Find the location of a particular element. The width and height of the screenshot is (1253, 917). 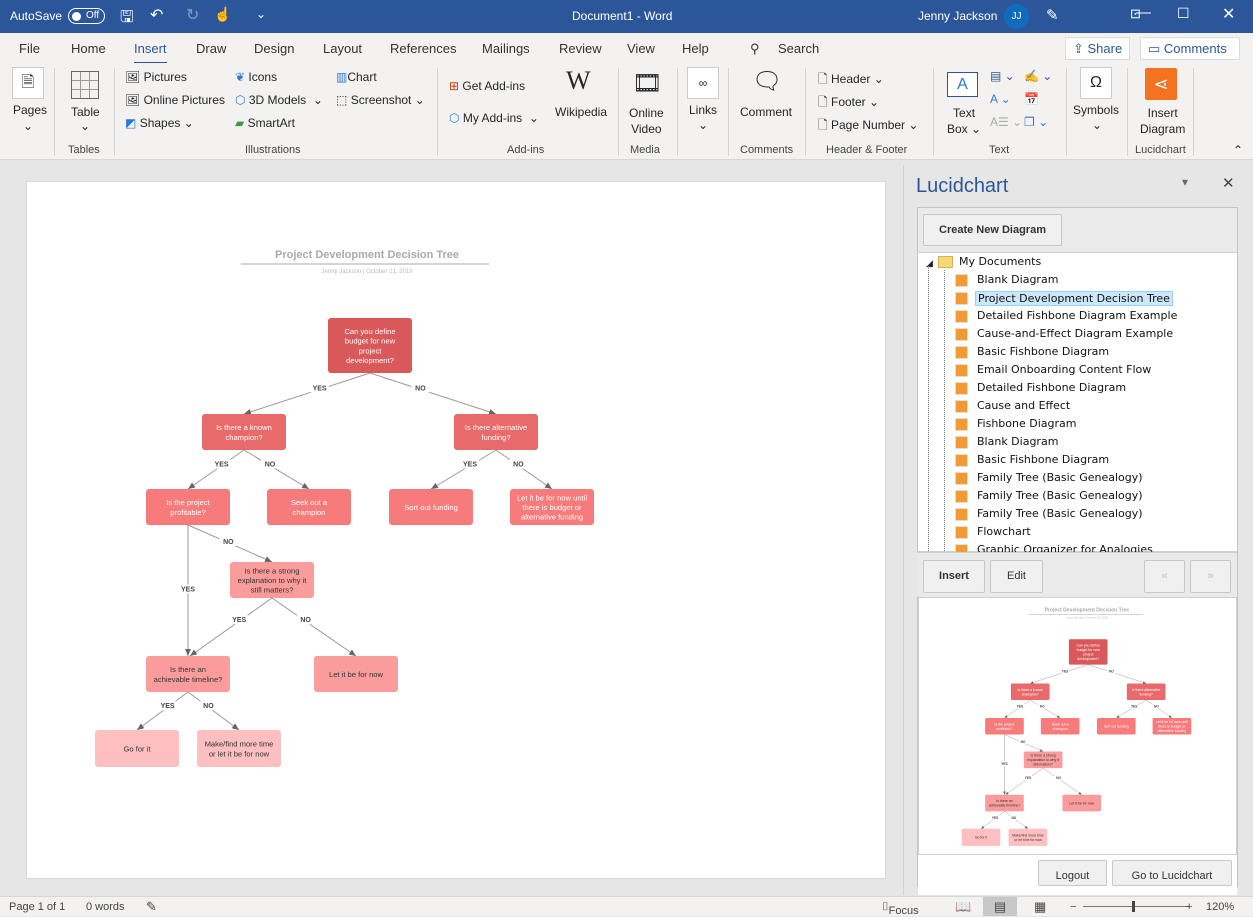

share-button: ⇪ Share is located at coordinates (1098, 48).